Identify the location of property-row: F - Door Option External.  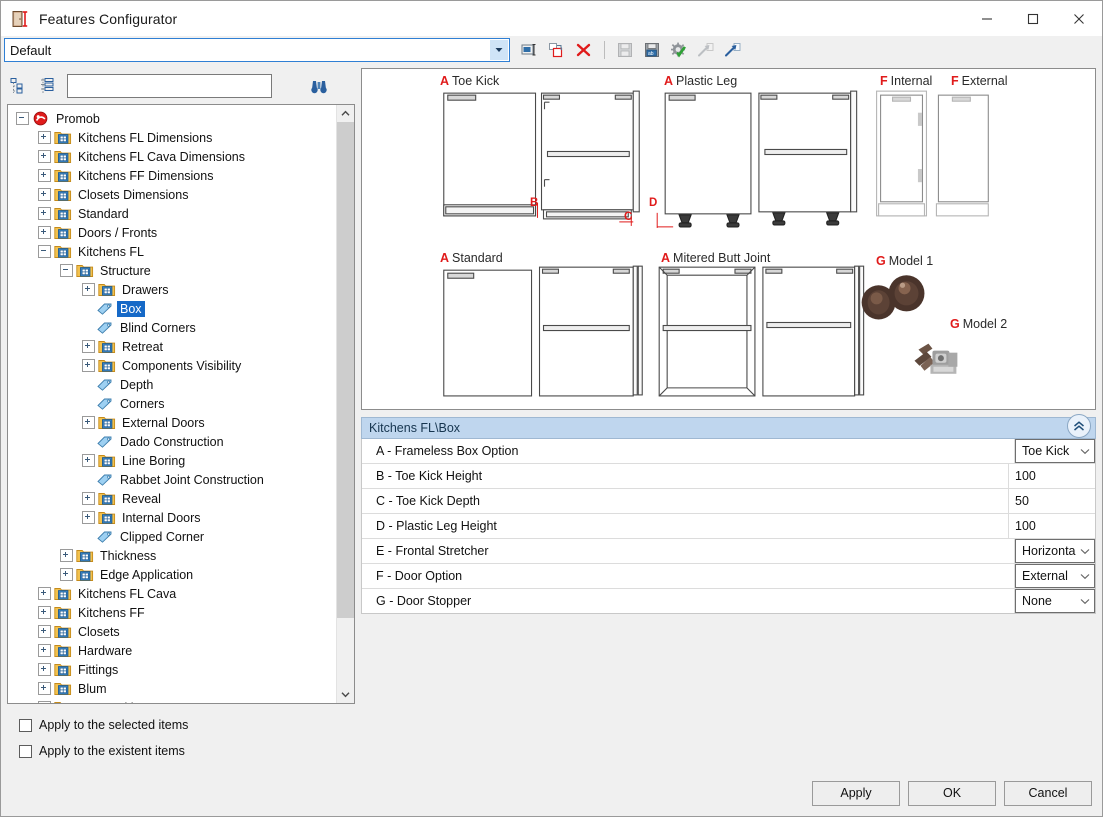
(728, 576).